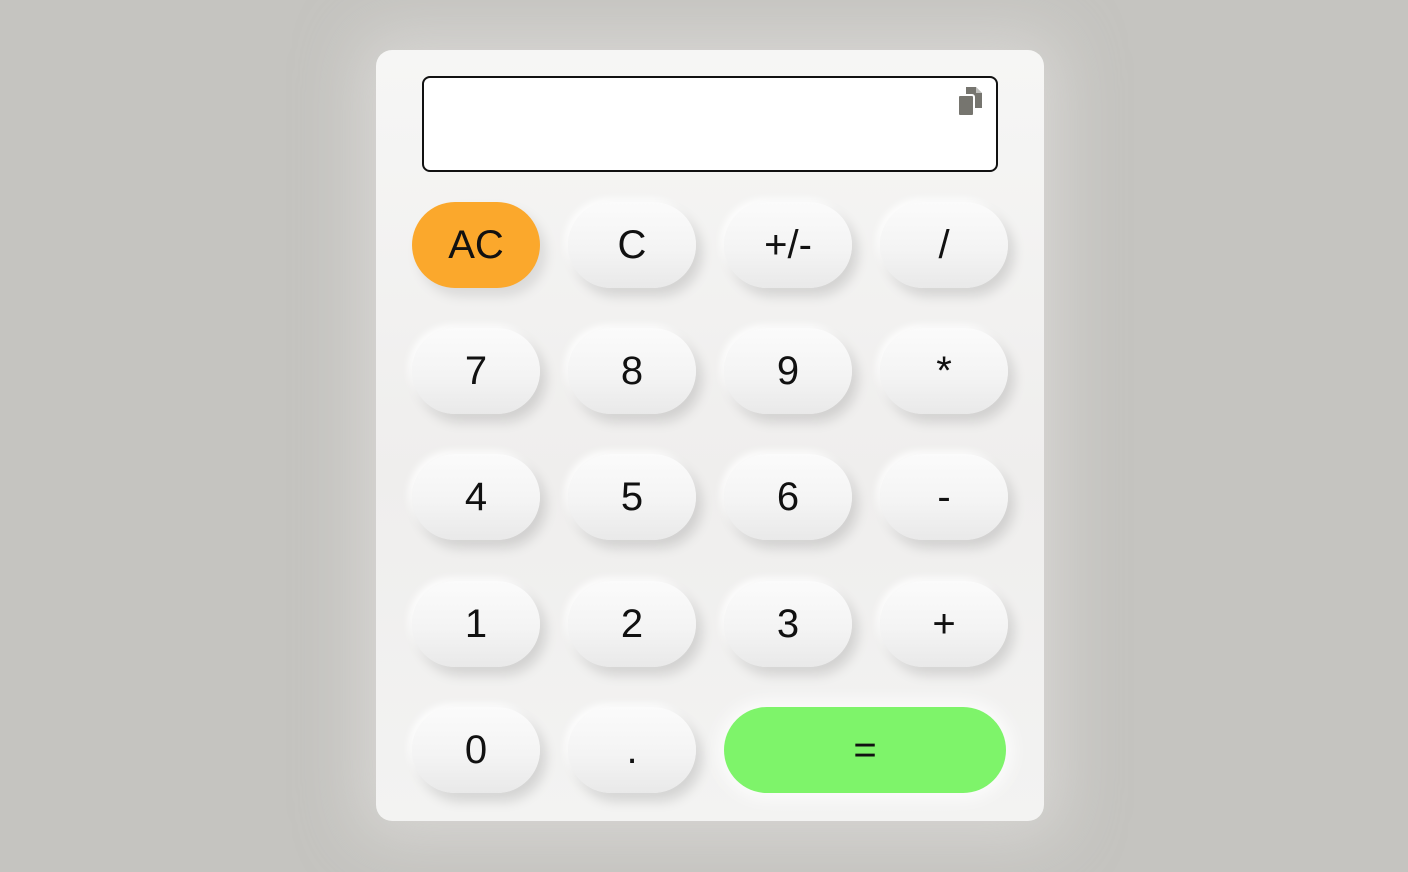 The width and height of the screenshot is (1408, 872). Describe the element at coordinates (788, 245) in the screenshot. I see `plus-minus-button: +/-` at that location.